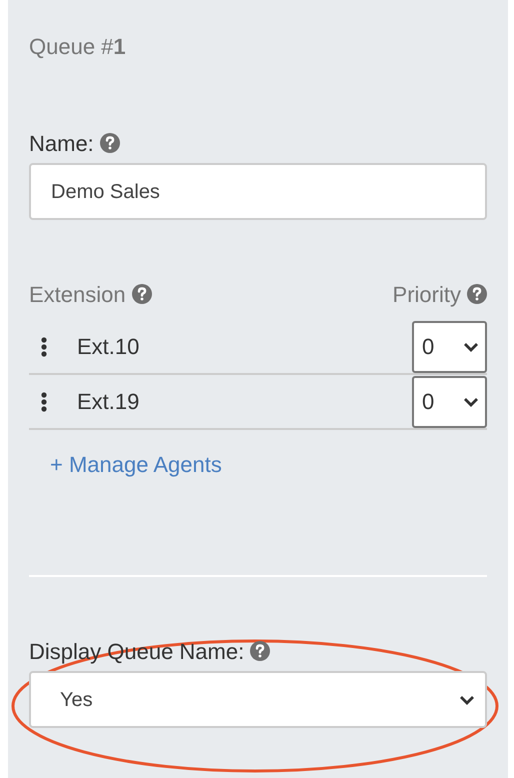 The width and height of the screenshot is (514, 778). What do you see at coordinates (108, 402) in the screenshot?
I see `extension-name: Ext.19` at bounding box center [108, 402].